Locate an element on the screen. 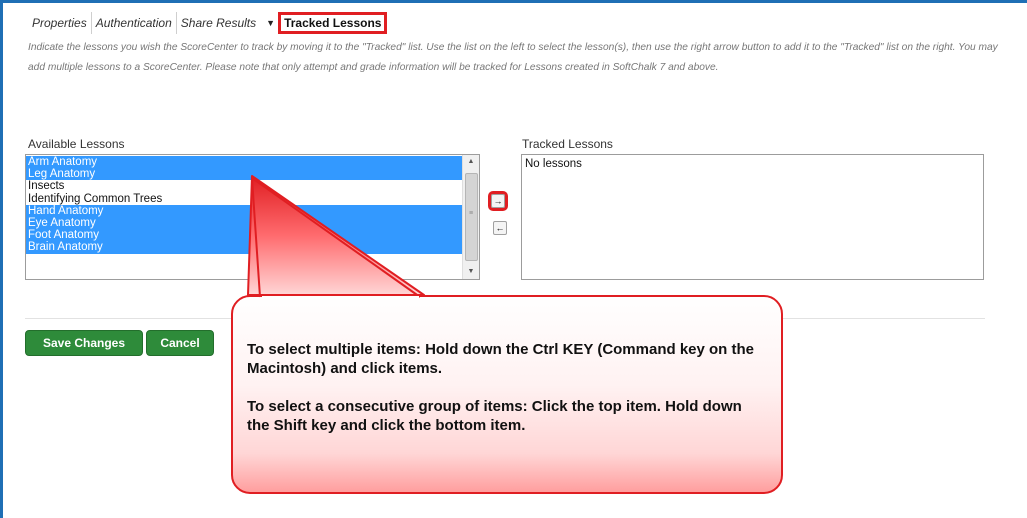 The width and height of the screenshot is (1027, 518). scrollbar-thumb: ≡ is located at coordinates (471, 217).